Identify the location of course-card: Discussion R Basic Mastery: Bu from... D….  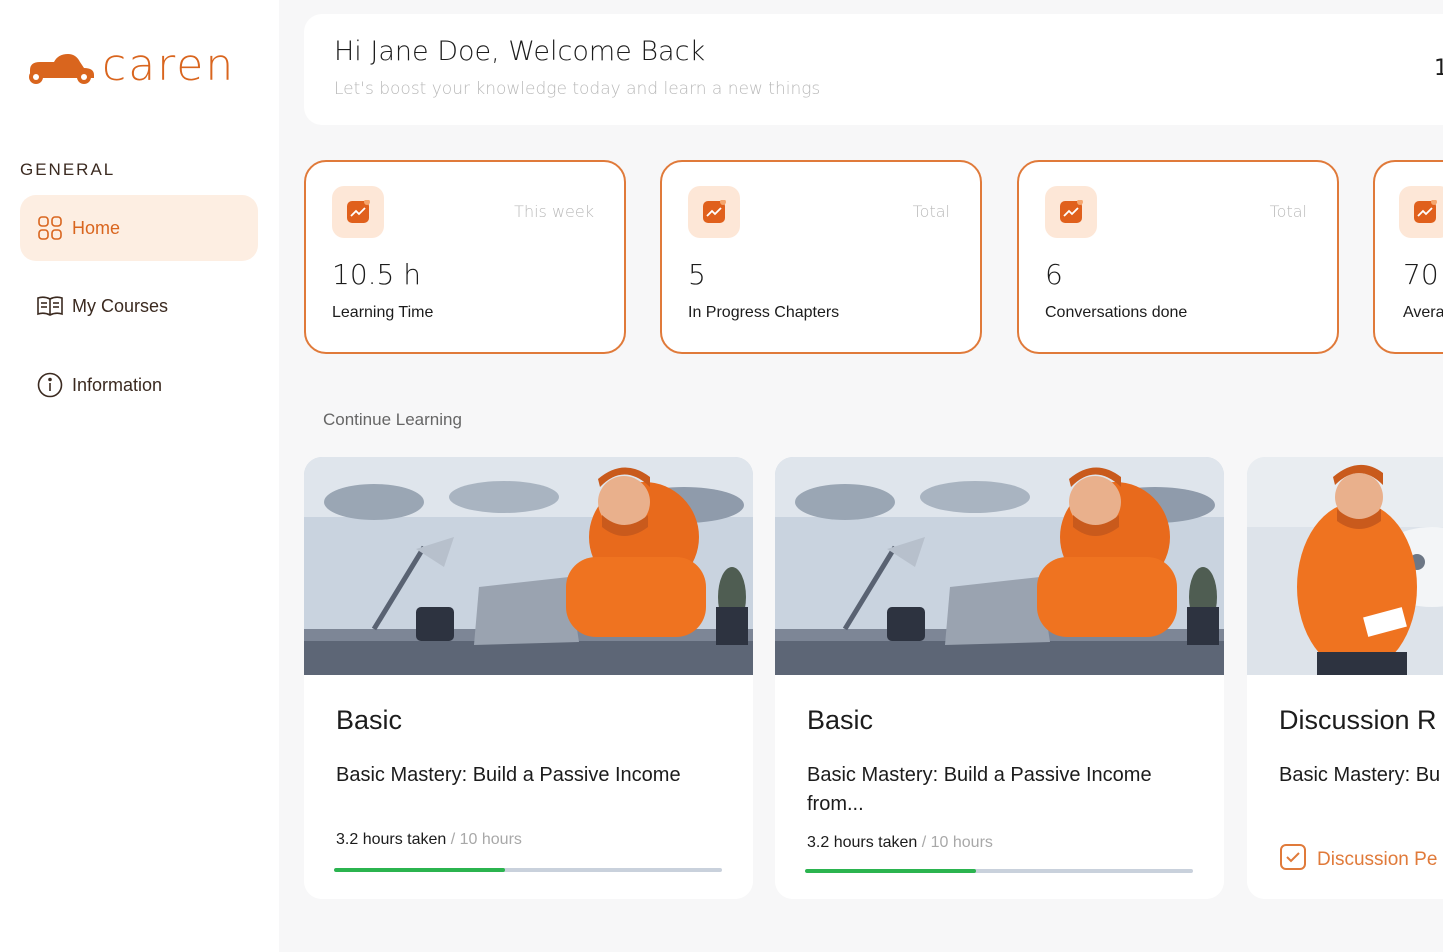
(1345, 678).